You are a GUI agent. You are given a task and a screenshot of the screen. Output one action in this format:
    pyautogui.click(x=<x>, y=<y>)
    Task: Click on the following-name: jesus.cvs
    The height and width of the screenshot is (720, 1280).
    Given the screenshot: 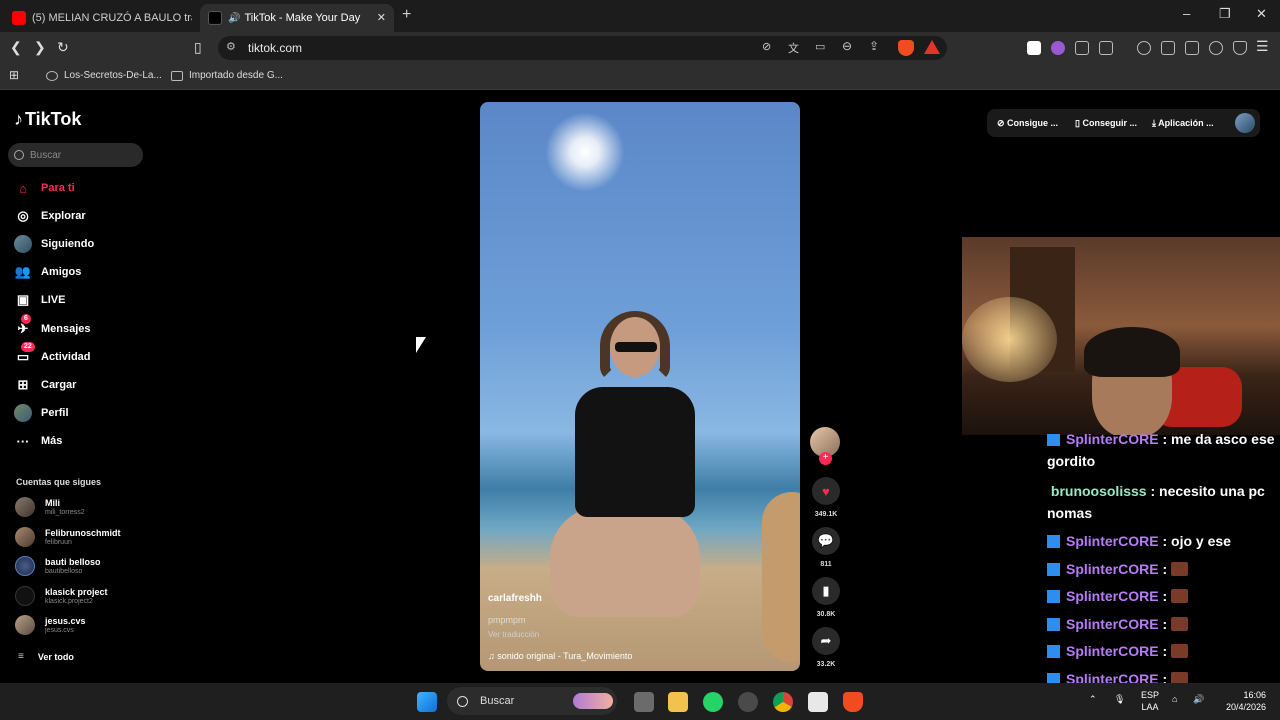 What is the action you would take?
    pyautogui.click(x=65, y=620)
    